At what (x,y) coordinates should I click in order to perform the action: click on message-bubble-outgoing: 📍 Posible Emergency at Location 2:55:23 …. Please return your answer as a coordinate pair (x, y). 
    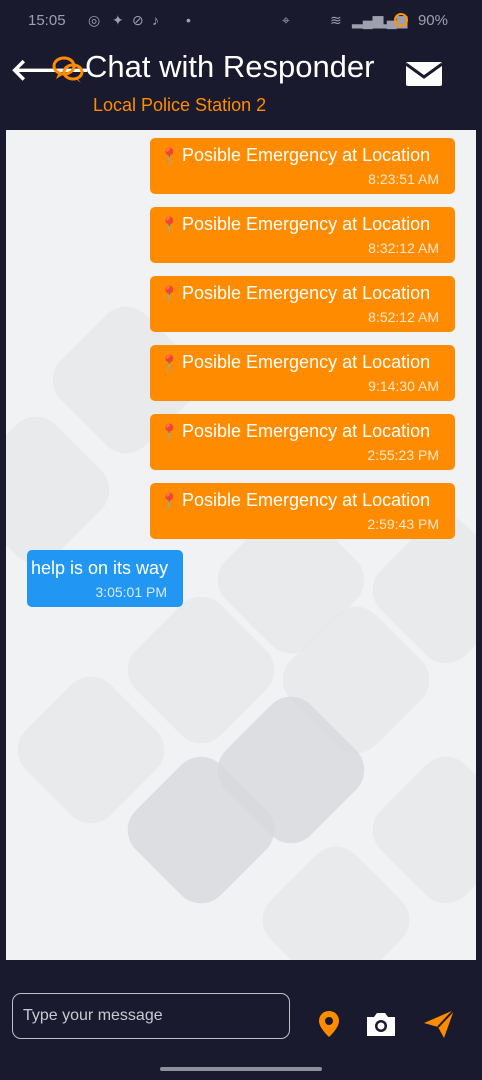
    Looking at the image, I should click on (302, 442).